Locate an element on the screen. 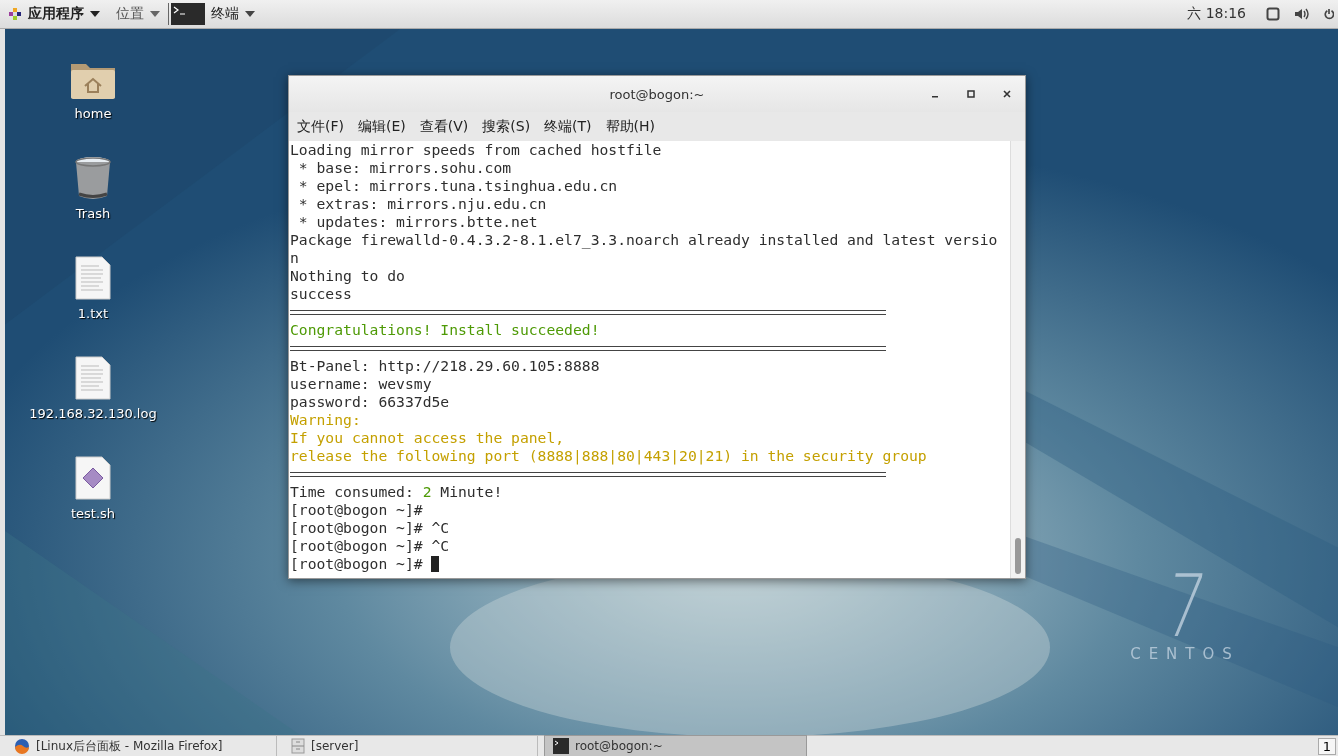  workspace-indicator: 1 is located at coordinates (1326, 746).